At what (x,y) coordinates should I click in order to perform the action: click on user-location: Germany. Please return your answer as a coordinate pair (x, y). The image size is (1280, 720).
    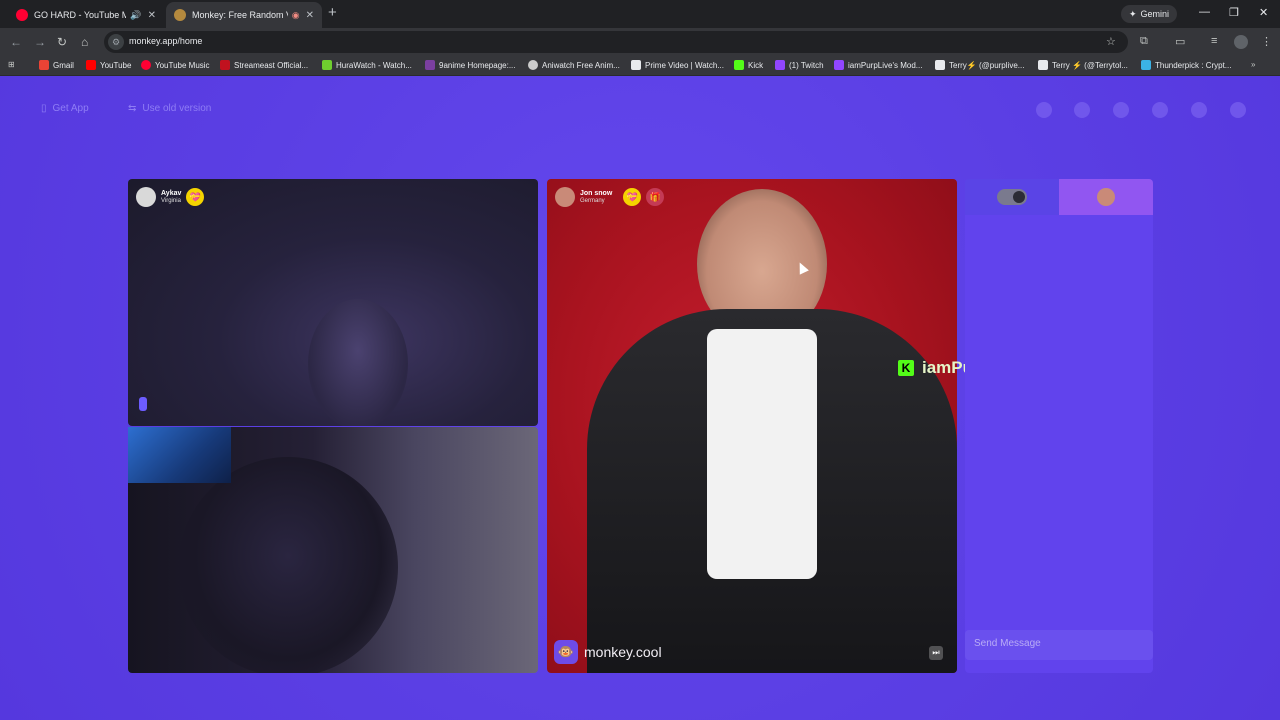
    Looking at the image, I should click on (592, 200).